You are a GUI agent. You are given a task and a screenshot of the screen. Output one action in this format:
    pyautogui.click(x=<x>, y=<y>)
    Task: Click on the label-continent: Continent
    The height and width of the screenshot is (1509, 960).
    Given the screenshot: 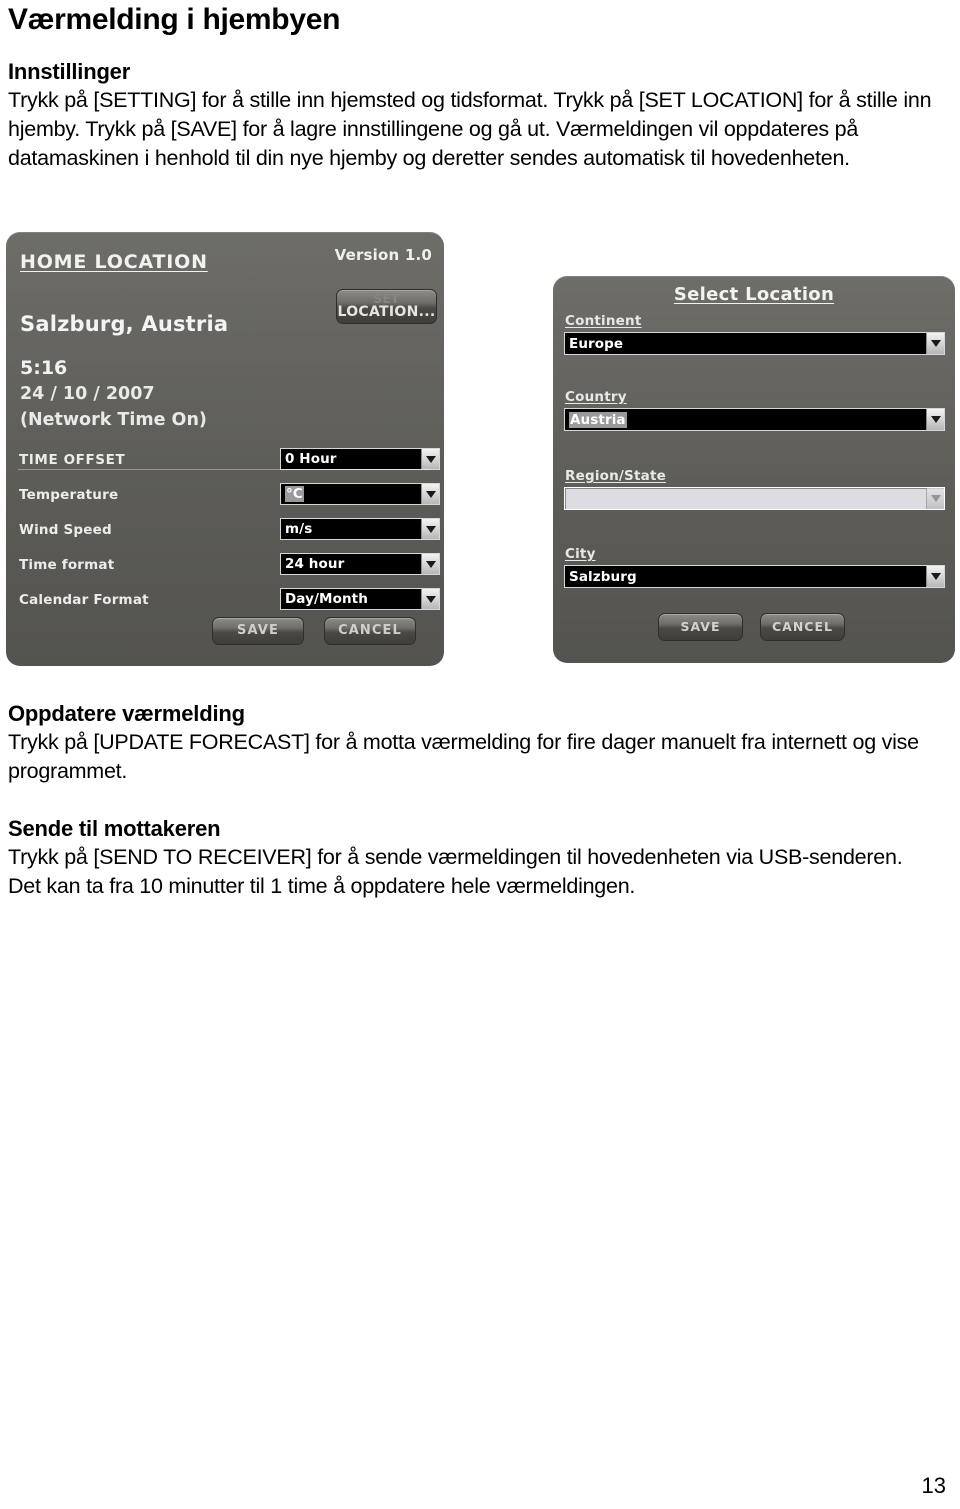 What is the action you would take?
    pyautogui.click(x=603, y=321)
    